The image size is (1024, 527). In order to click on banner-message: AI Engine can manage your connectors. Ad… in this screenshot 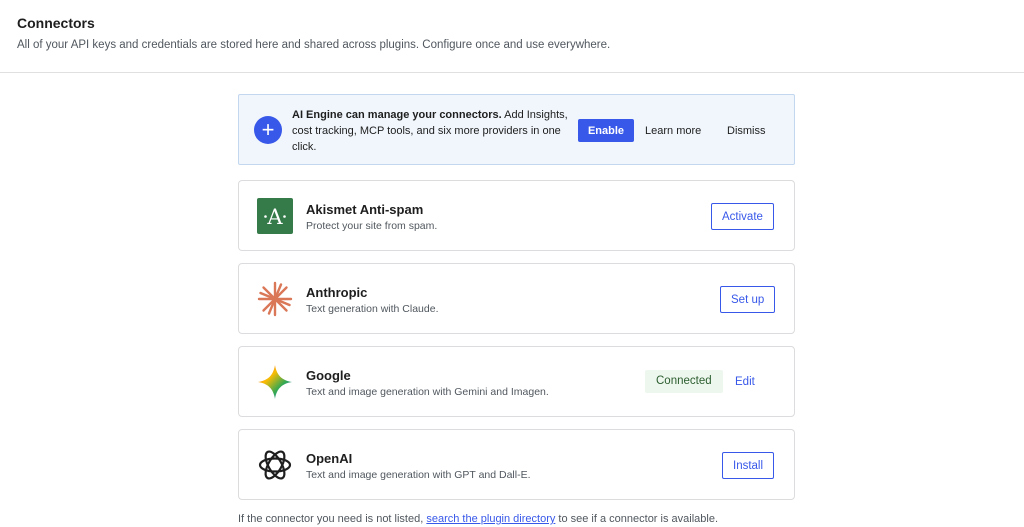, I will do `click(432, 131)`.